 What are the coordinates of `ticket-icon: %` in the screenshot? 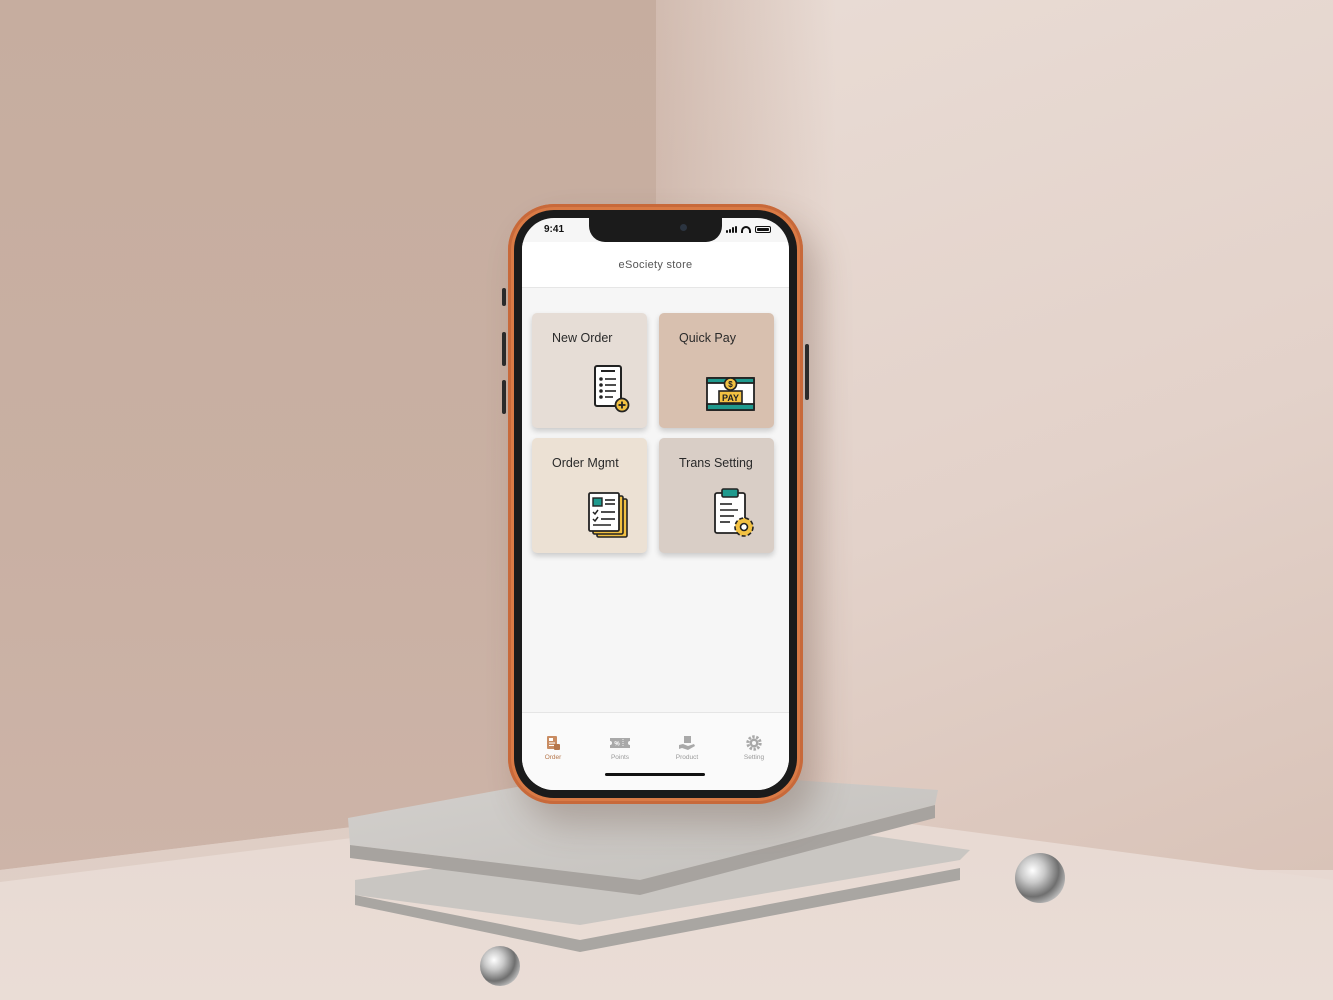 It's located at (620, 743).